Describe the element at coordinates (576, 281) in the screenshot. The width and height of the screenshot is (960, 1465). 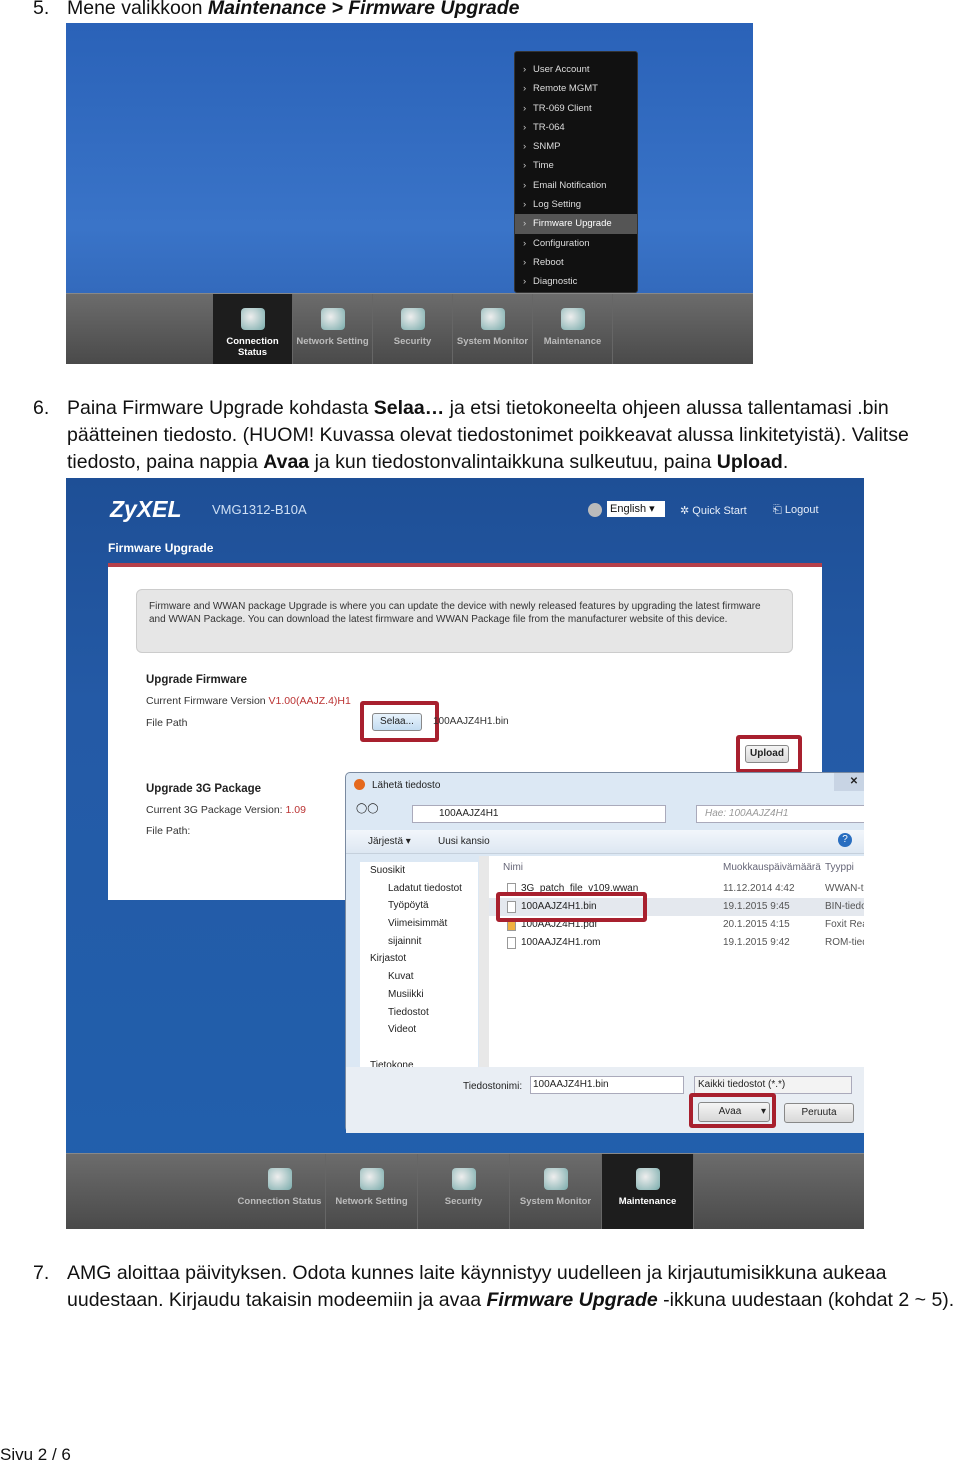
I see `menu-item: Diagnostic` at that location.